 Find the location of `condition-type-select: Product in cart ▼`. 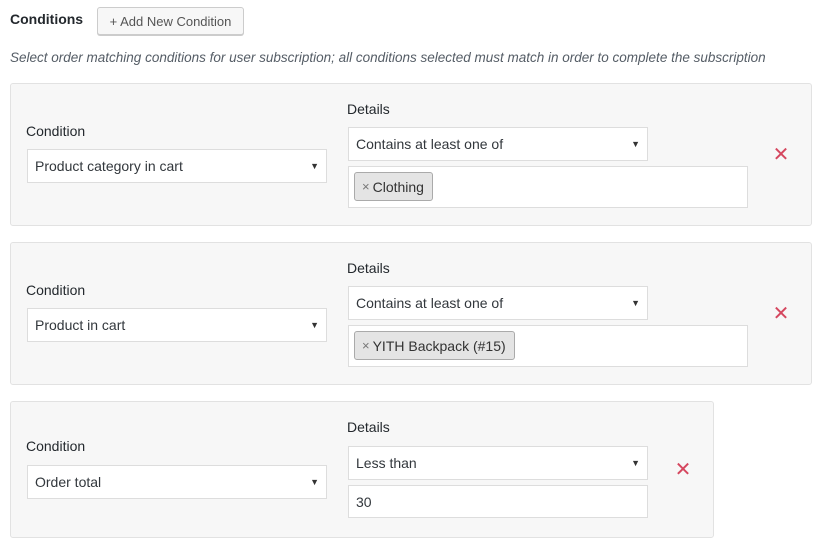

condition-type-select: Product in cart ▼ is located at coordinates (177, 325).